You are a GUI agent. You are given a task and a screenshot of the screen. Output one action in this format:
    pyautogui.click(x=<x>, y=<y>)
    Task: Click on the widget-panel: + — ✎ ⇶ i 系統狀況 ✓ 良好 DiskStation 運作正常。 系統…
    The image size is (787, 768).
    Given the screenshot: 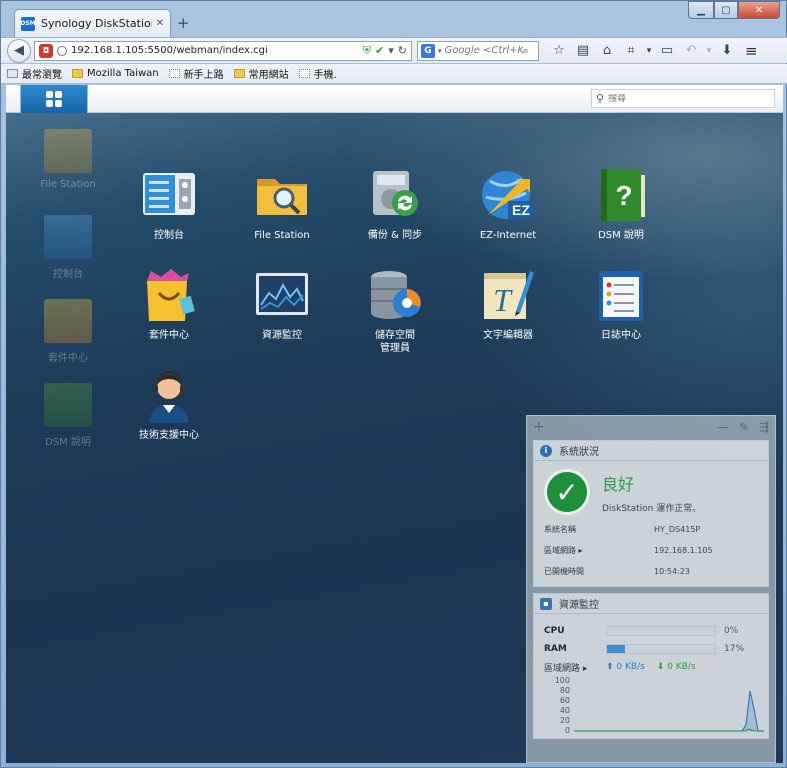 What is the action you would take?
    pyautogui.click(x=651, y=589)
    